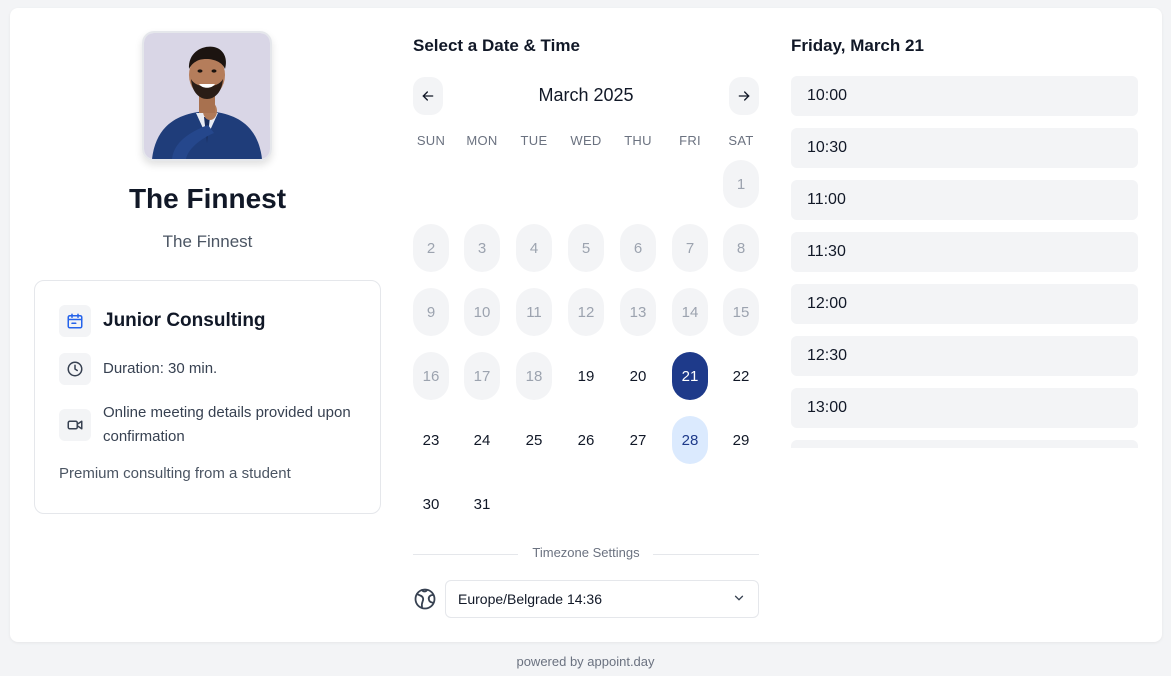  What do you see at coordinates (857, 45) in the screenshot?
I see `selected-day-heading: Friday, March 21` at bounding box center [857, 45].